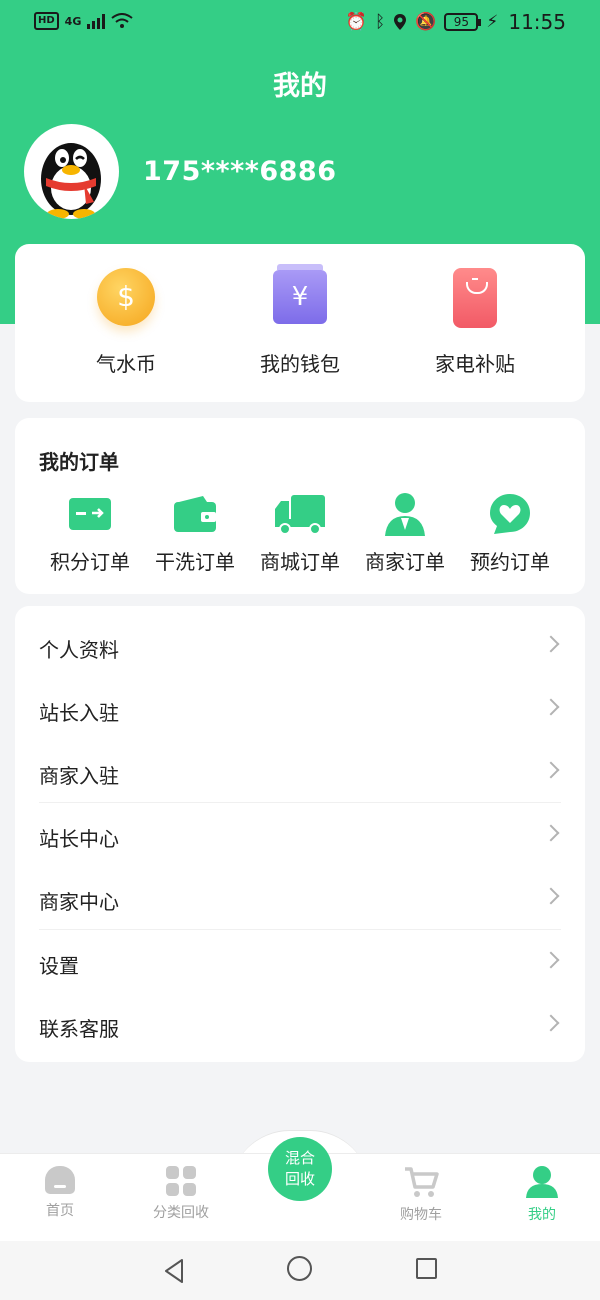 The height and width of the screenshot is (1300, 600). Describe the element at coordinates (60, 1180) in the screenshot. I see `home-icon` at that location.